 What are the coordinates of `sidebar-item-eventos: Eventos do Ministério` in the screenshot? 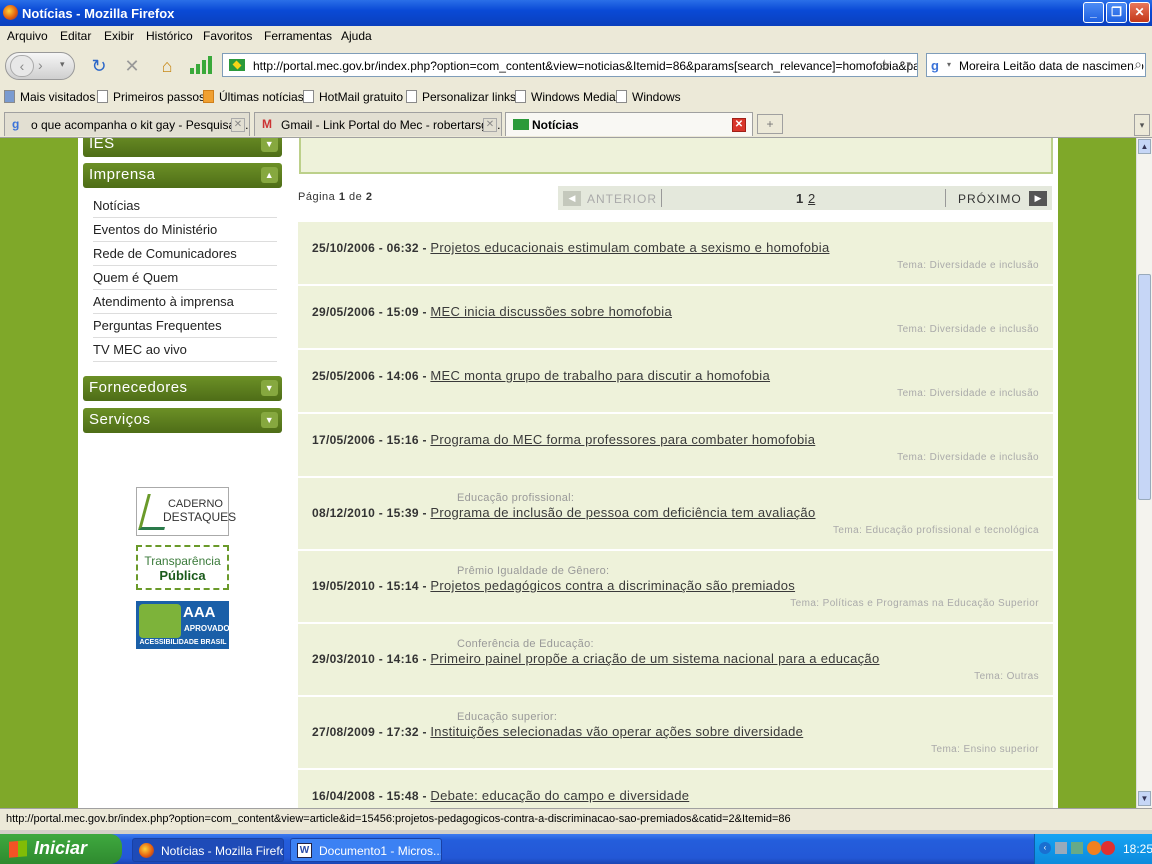 It's located at (185, 230).